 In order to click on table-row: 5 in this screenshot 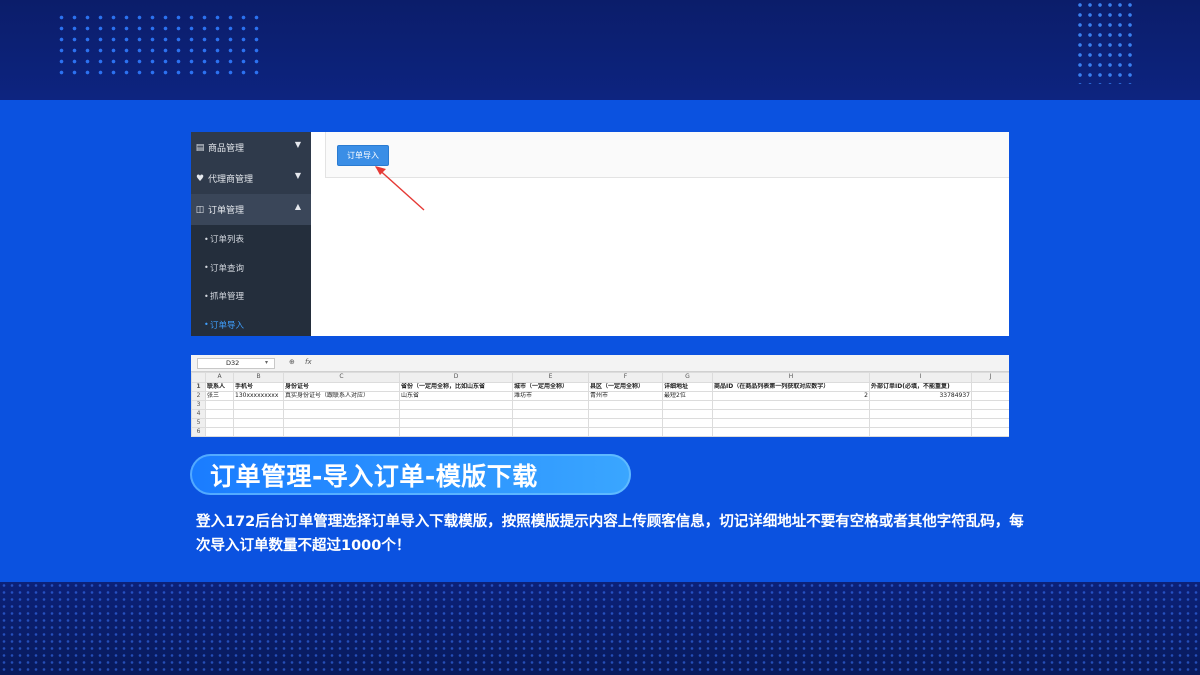, I will do `click(600, 422)`.